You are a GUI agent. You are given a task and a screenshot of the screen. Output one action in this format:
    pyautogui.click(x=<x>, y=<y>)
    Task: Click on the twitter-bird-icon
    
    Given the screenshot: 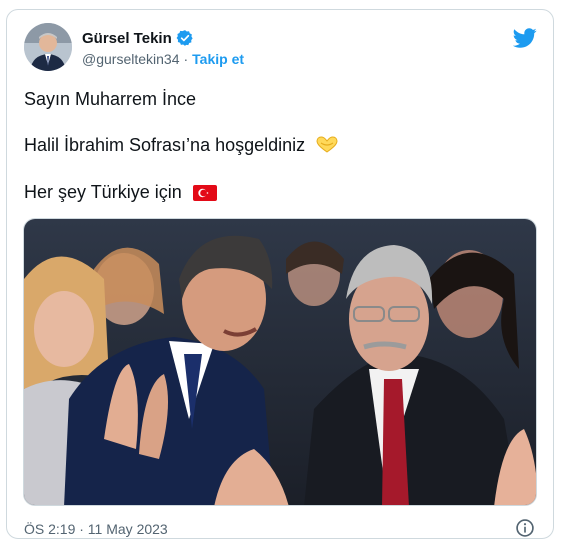 What is the action you would take?
    pyautogui.click(x=525, y=38)
    